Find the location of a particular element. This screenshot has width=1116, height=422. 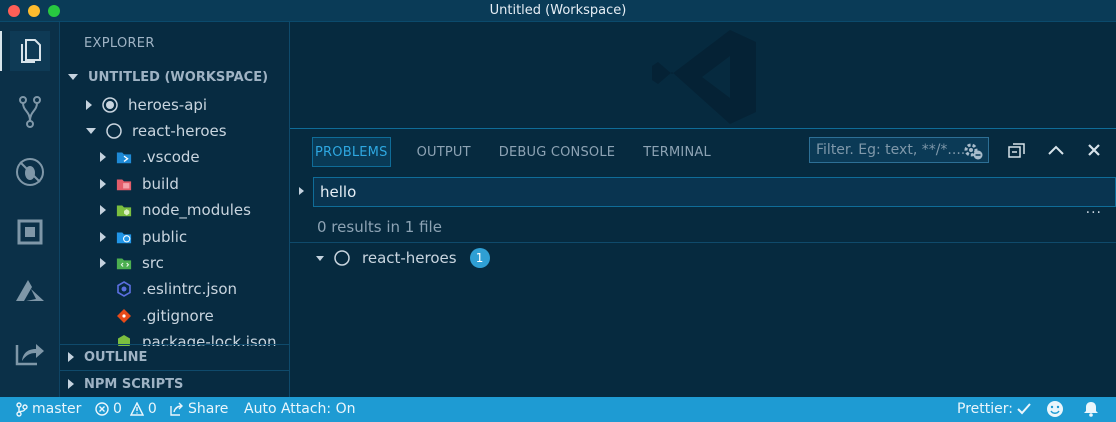

prettier-label: Prettier: is located at coordinates (985, 409).